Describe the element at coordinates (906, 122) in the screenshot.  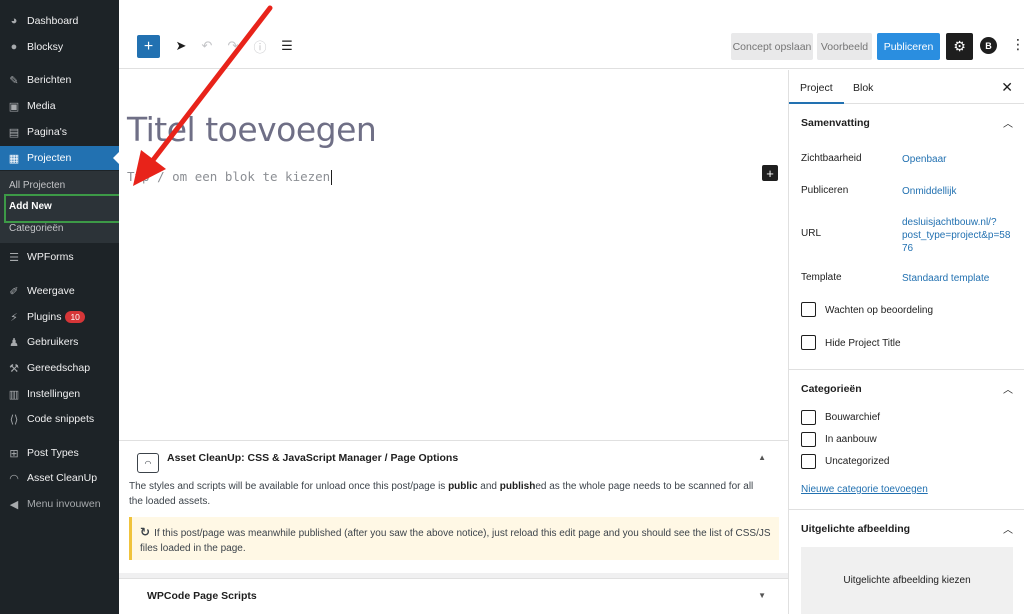
I see `summary-panel-header: Samenvatting ︿` at that location.